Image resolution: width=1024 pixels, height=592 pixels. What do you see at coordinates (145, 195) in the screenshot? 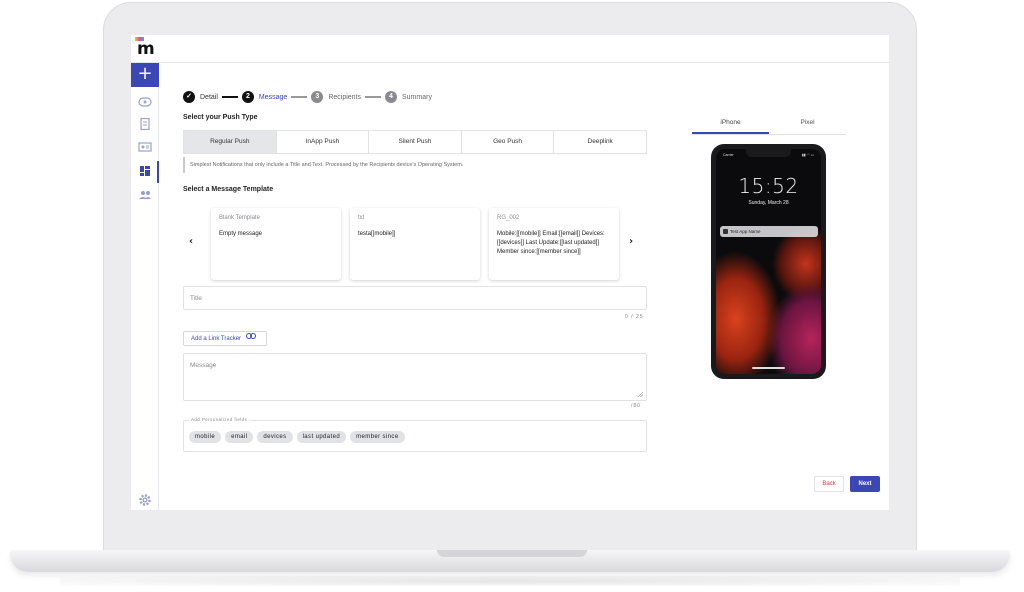
I see `users-icon` at bounding box center [145, 195].